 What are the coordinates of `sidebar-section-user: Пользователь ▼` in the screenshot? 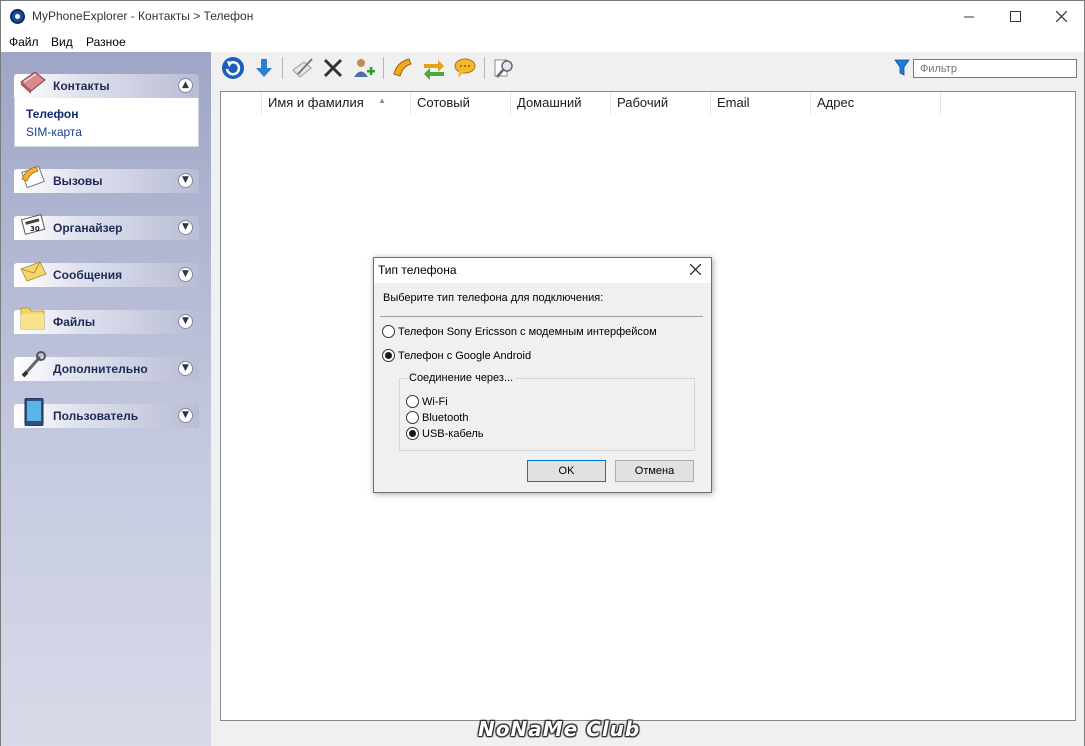 It's located at (106, 413).